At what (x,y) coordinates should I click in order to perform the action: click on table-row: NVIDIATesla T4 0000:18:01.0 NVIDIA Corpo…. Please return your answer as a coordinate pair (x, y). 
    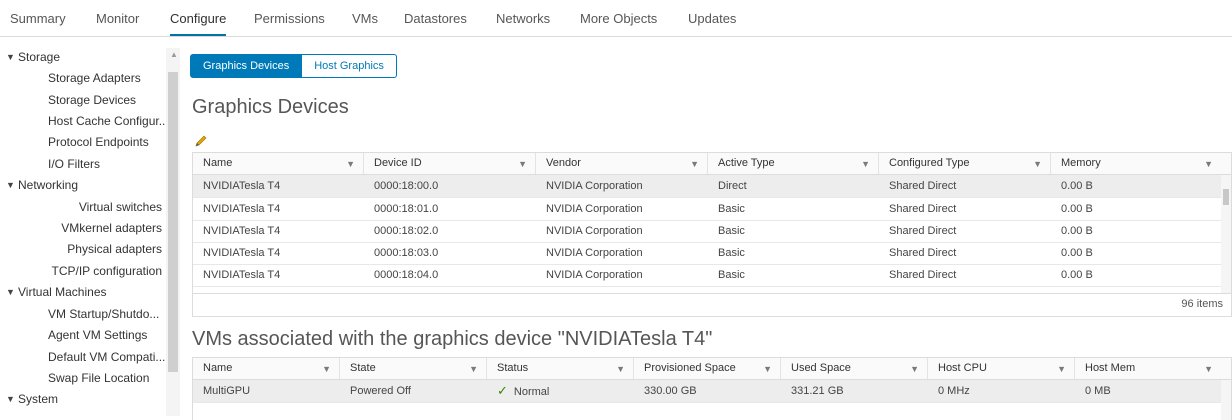
    Looking at the image, I should click on (708, 209).